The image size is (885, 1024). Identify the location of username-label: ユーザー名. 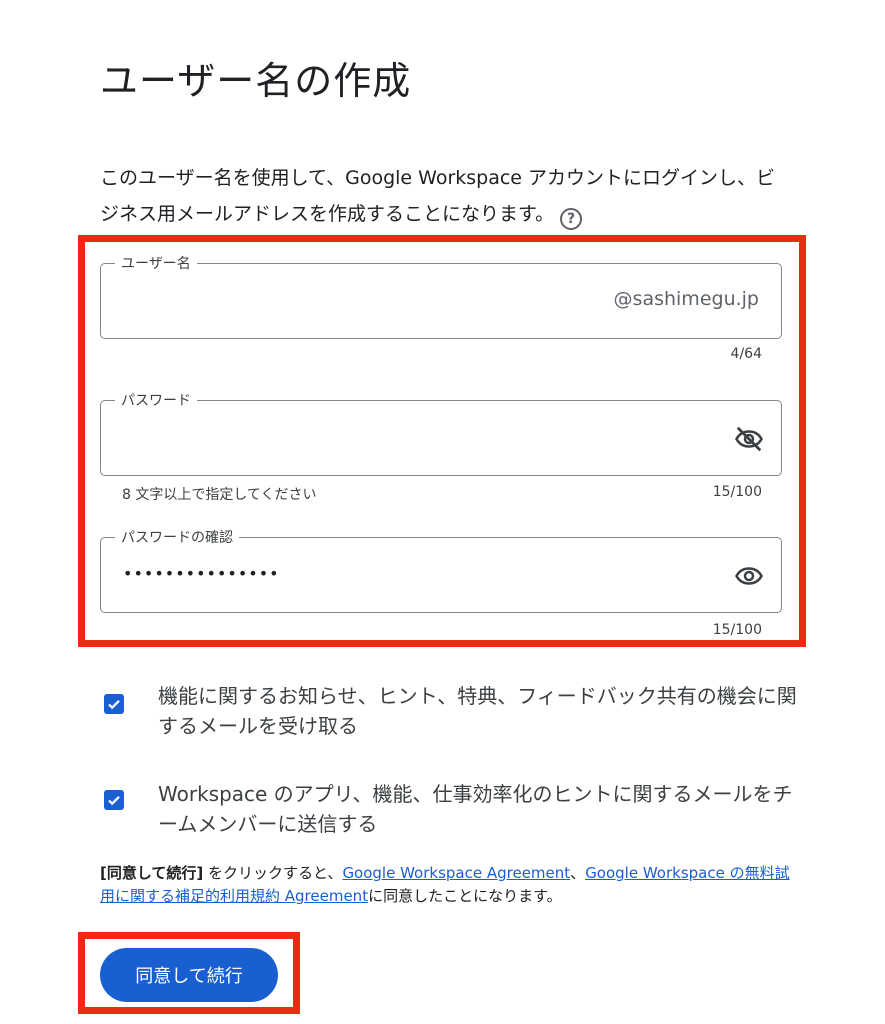
(156, 263).